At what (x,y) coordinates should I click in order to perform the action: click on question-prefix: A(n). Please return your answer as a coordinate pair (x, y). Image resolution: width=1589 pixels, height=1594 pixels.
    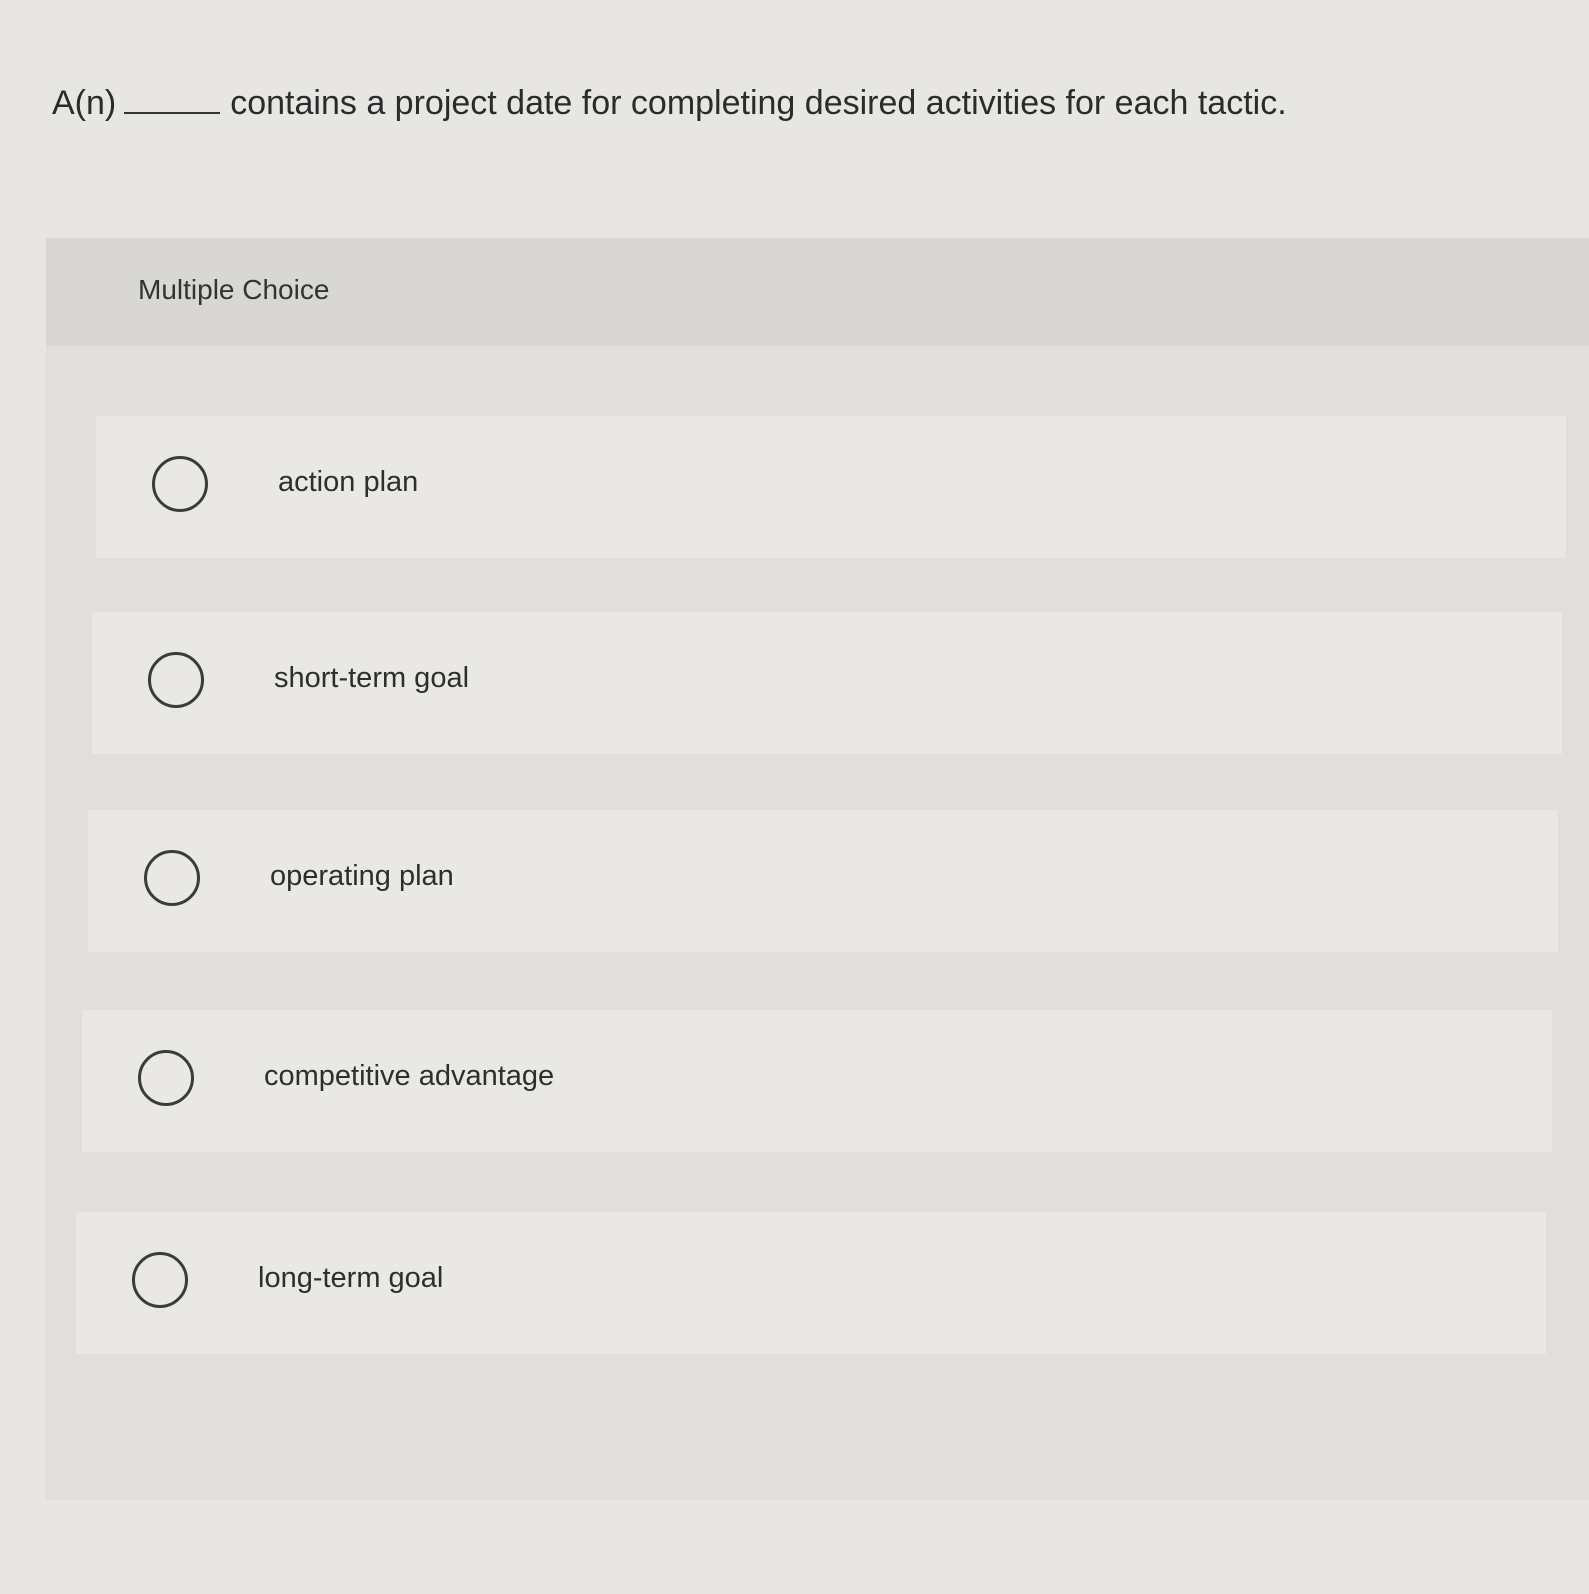
    Looking at the image, I should click on (84, 103).